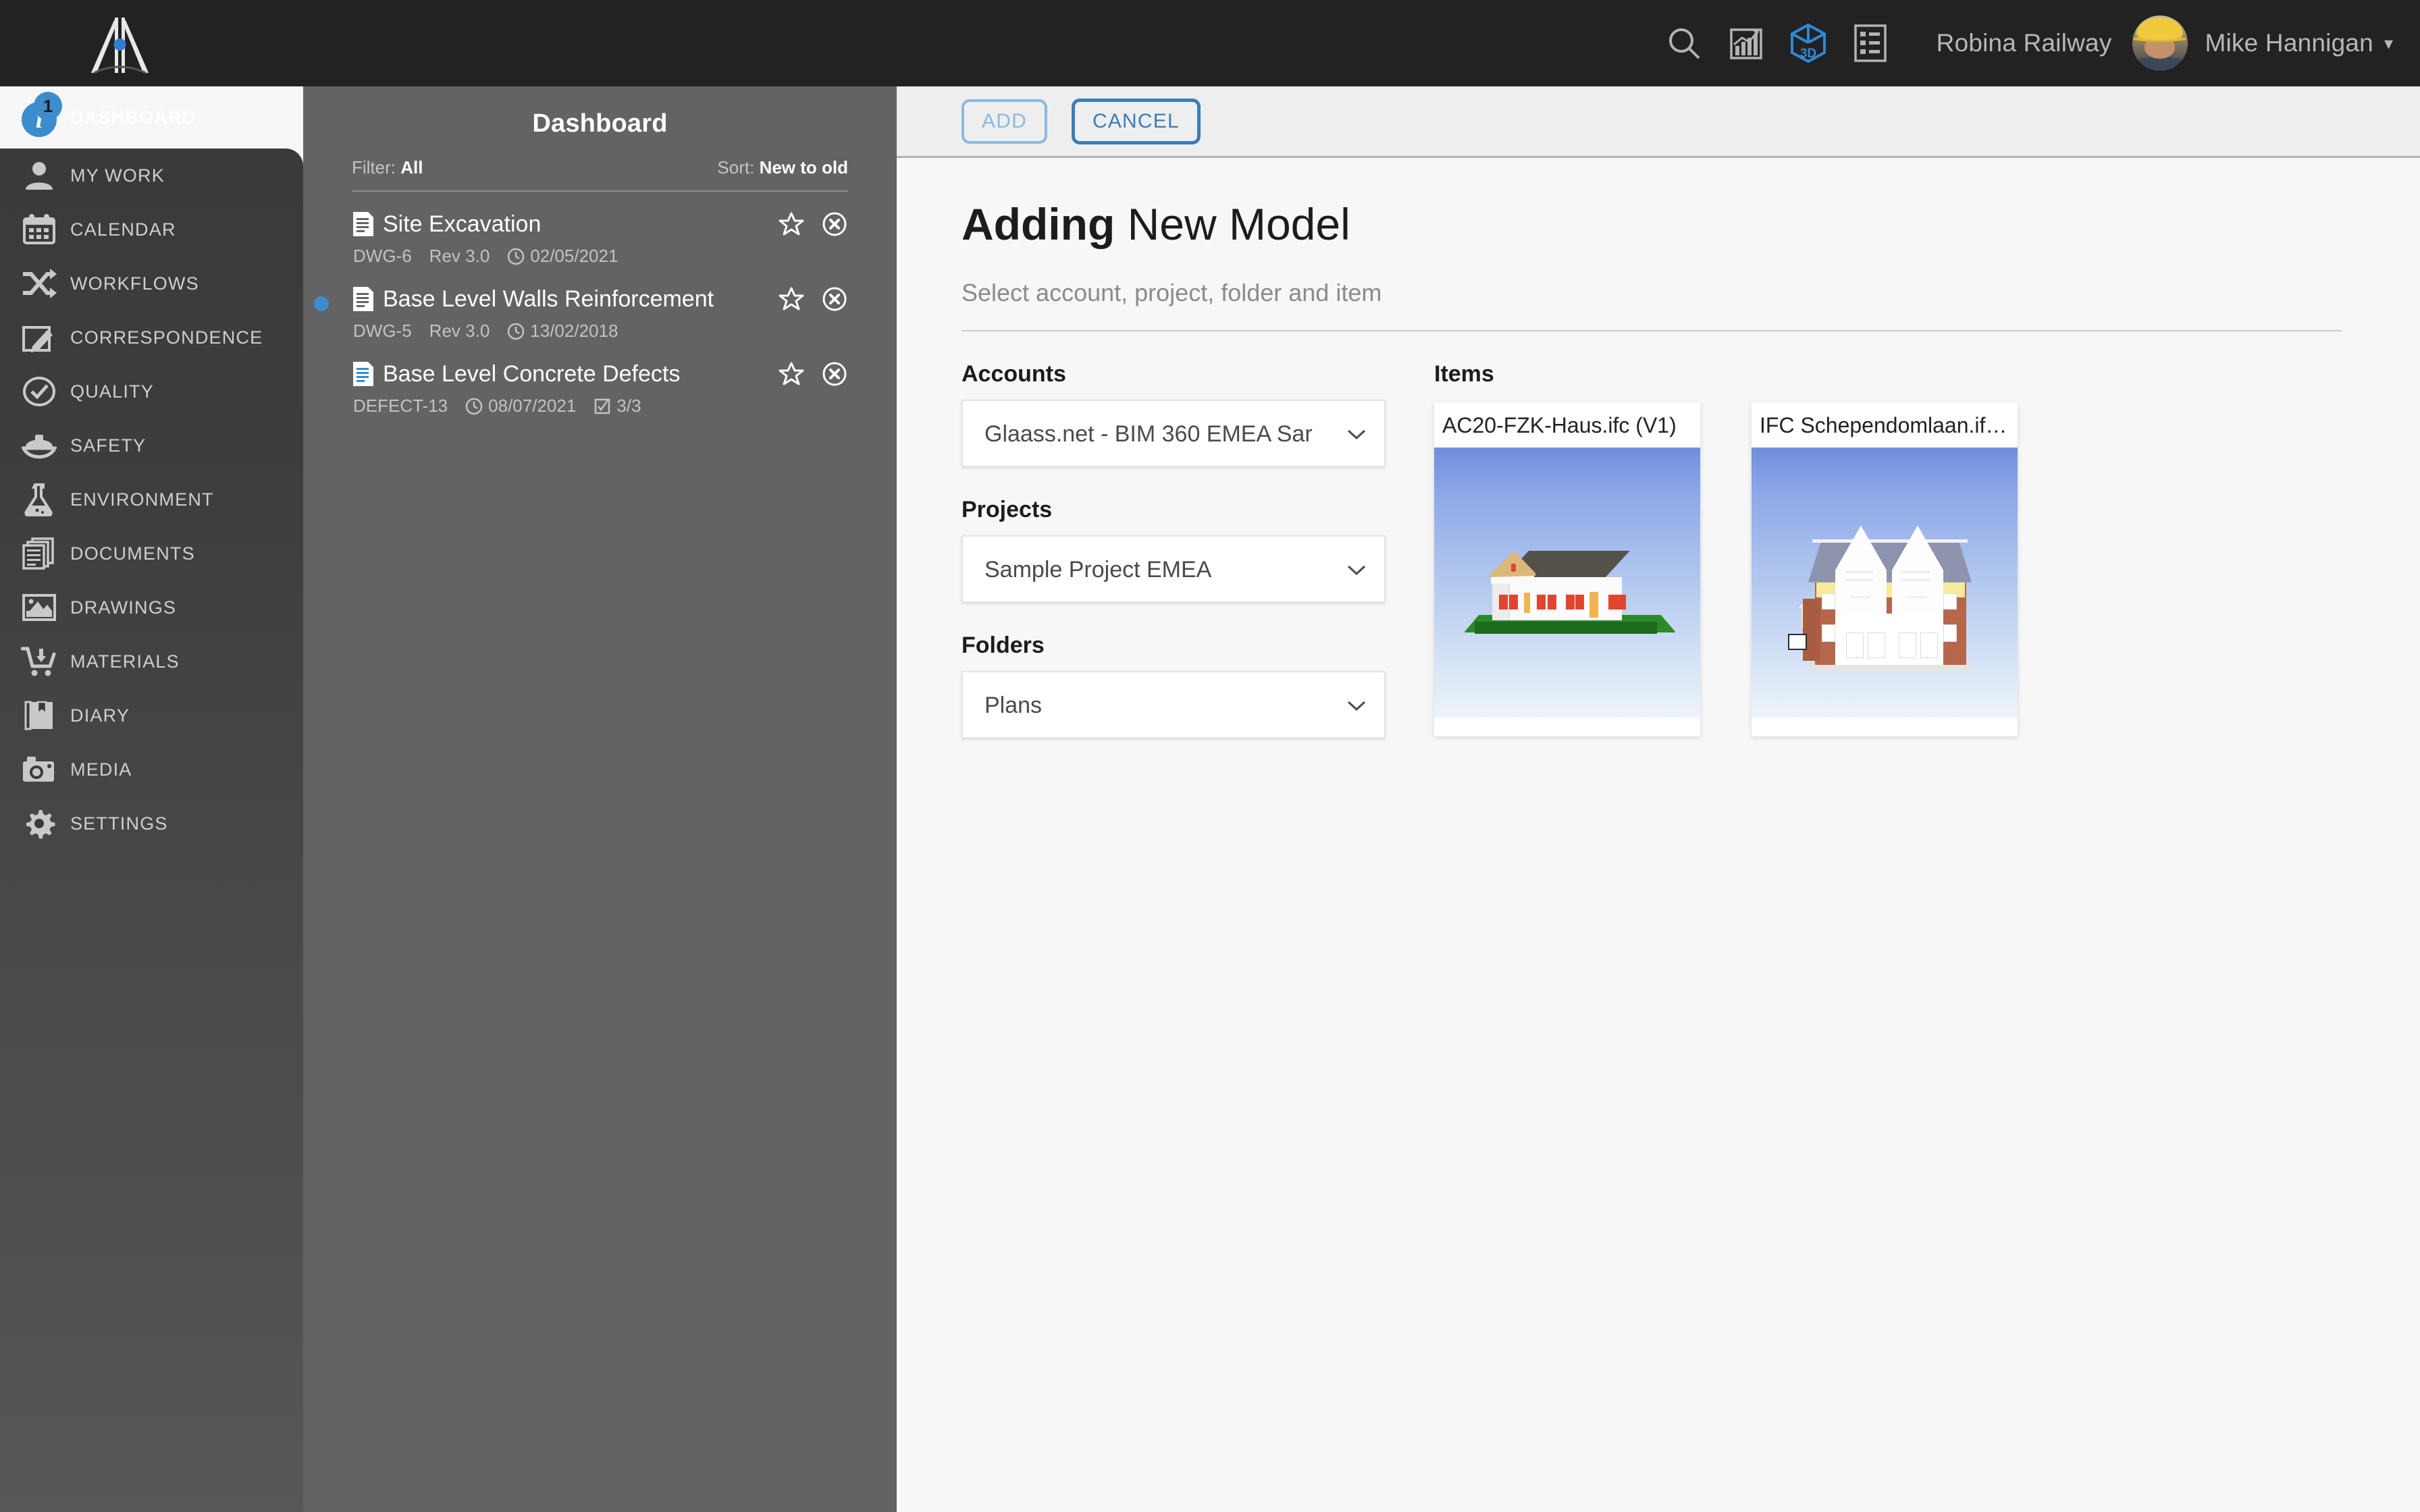 The width and height of the screenshot is (2420, 1512). What do you see at coordinates (600, 230) in the screenshot?
I see `list-item: Site Excavation DWG-6 Rev 3.0 02/05/2021` at bounding box center [600, 230].